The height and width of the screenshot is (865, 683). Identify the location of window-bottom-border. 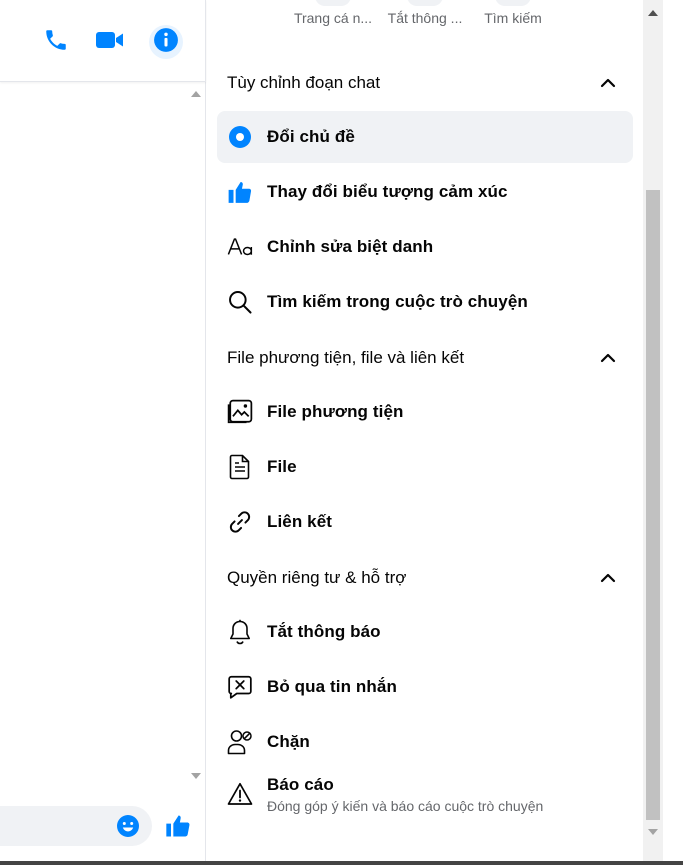
(341, 863).